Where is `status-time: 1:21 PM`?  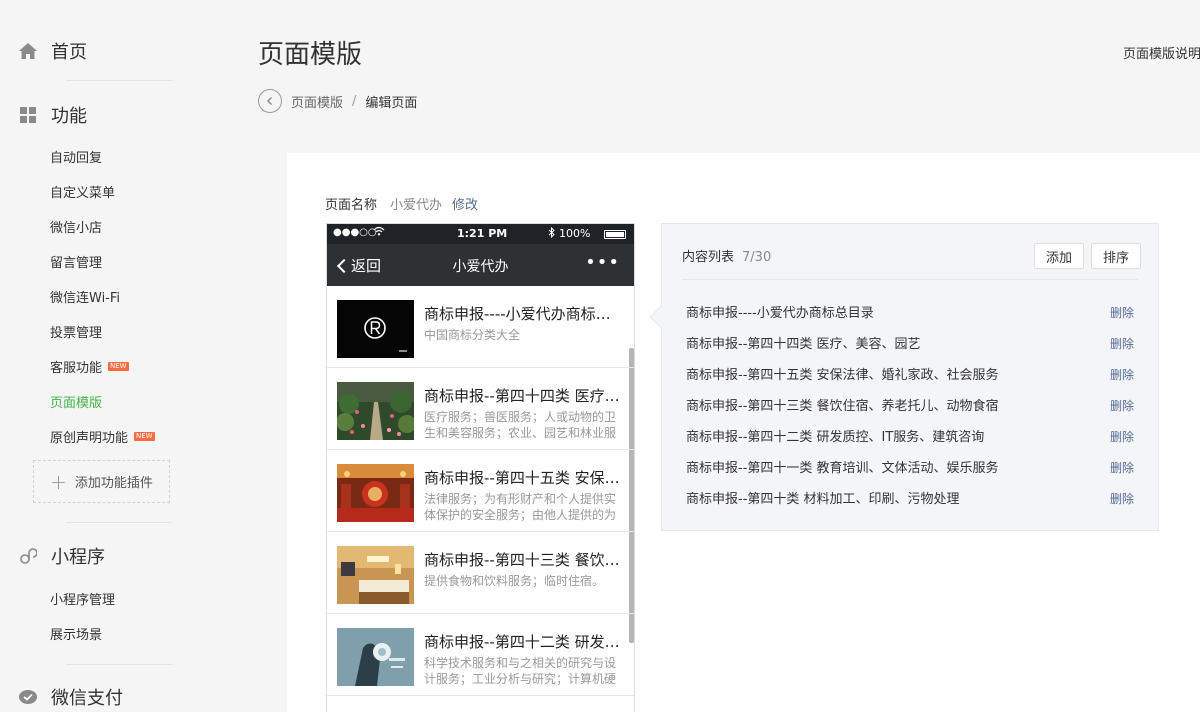 status-time: 1:21 PM is located at coordinates (482, 233).